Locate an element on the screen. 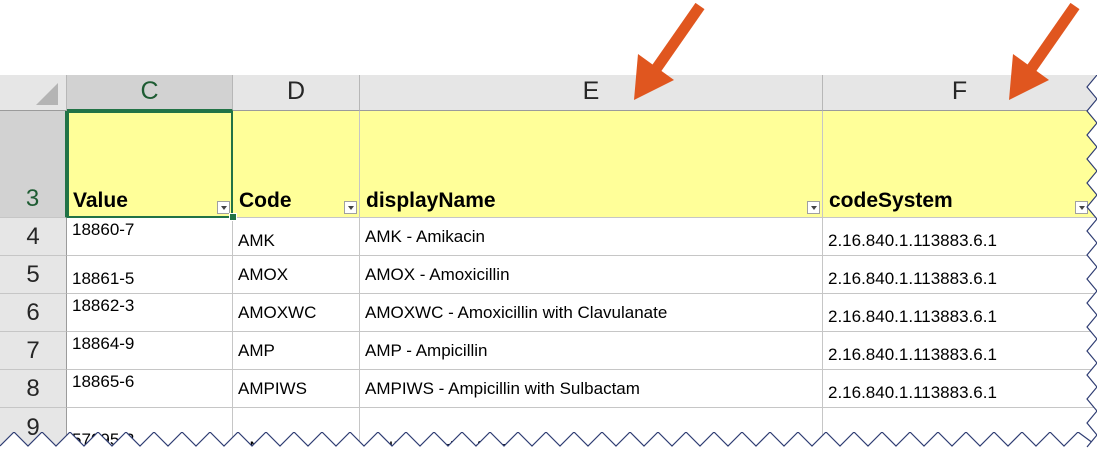 The width and height of the screenshot is (1097, 464). row-header-8: 8 is located at coordinates (33, 389).